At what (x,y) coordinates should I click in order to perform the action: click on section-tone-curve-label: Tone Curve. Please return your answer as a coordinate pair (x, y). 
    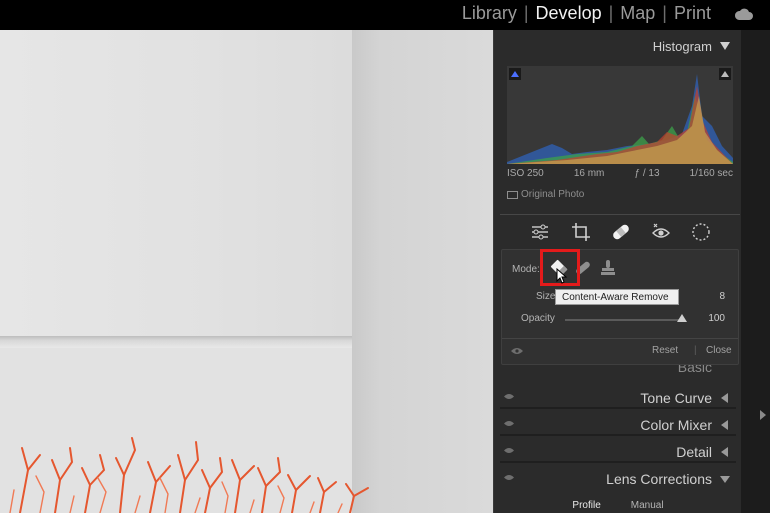
    Looking at the image, I should click on (676, 398).